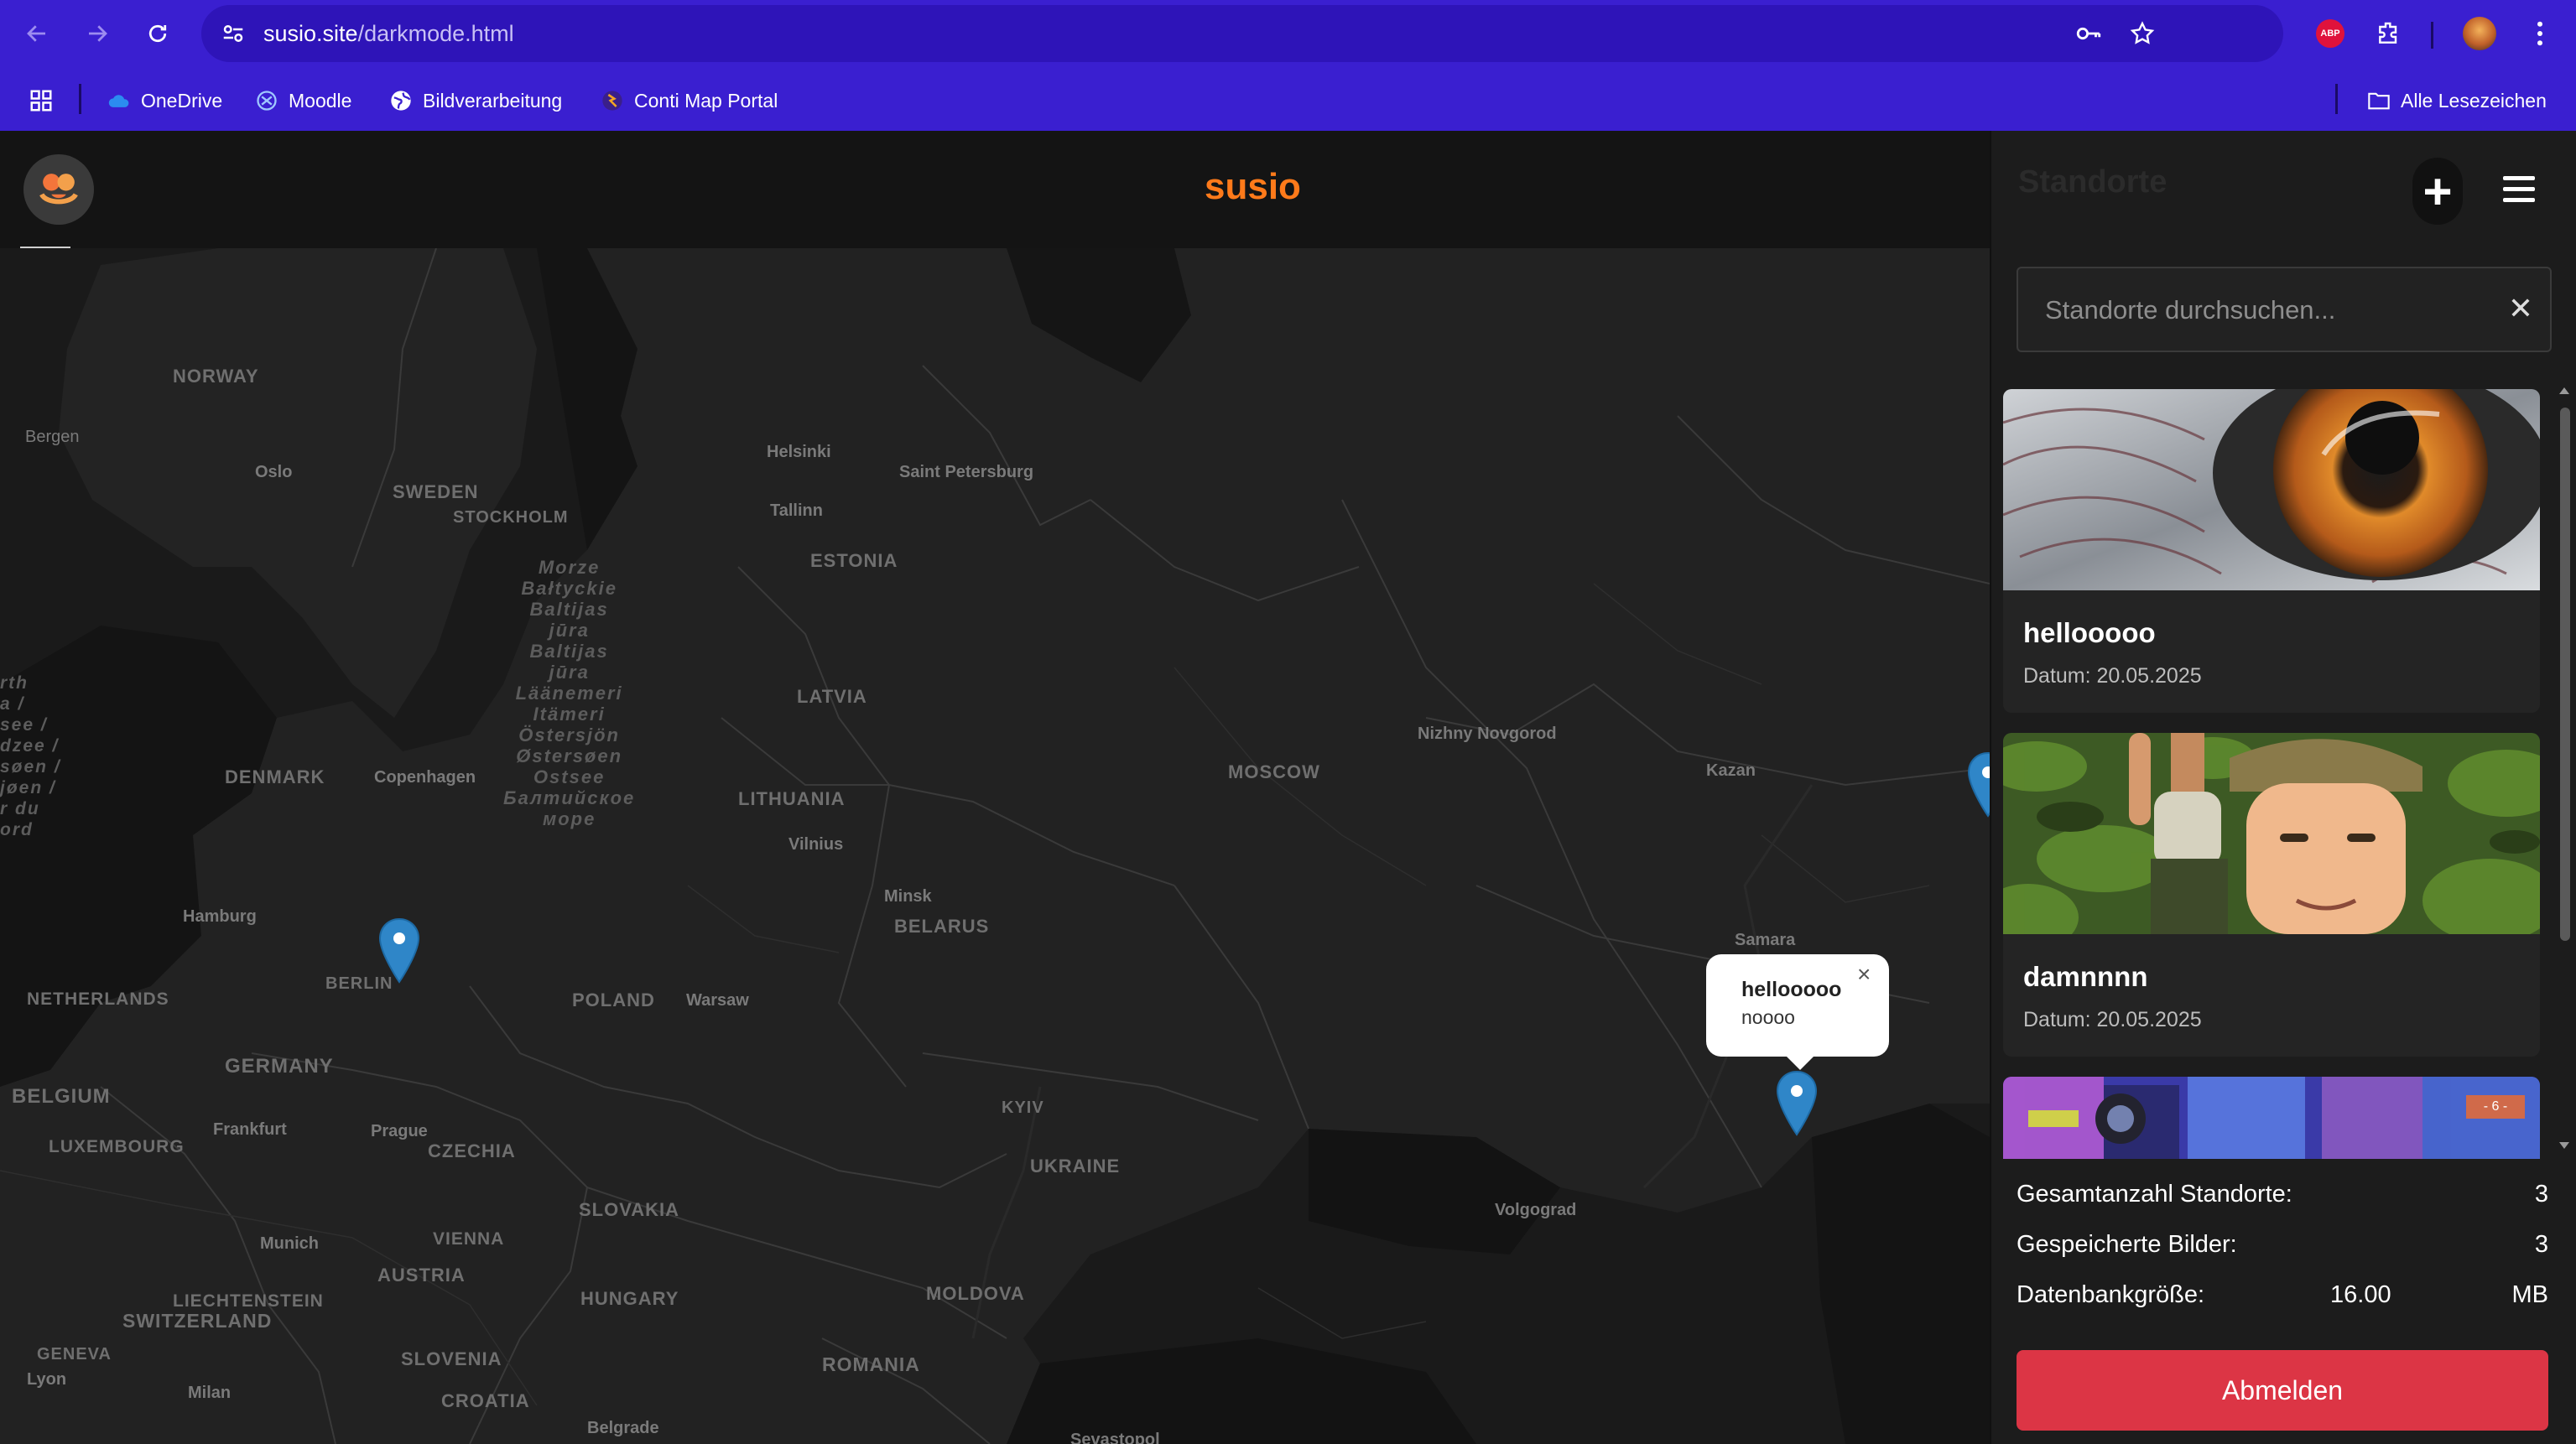 The width and height of the screenshot is (2576, 1444). Describe the element at coordinates (472, 1151) in the screenshot. I see `map-label-czechia: CZECHIA` at that location.